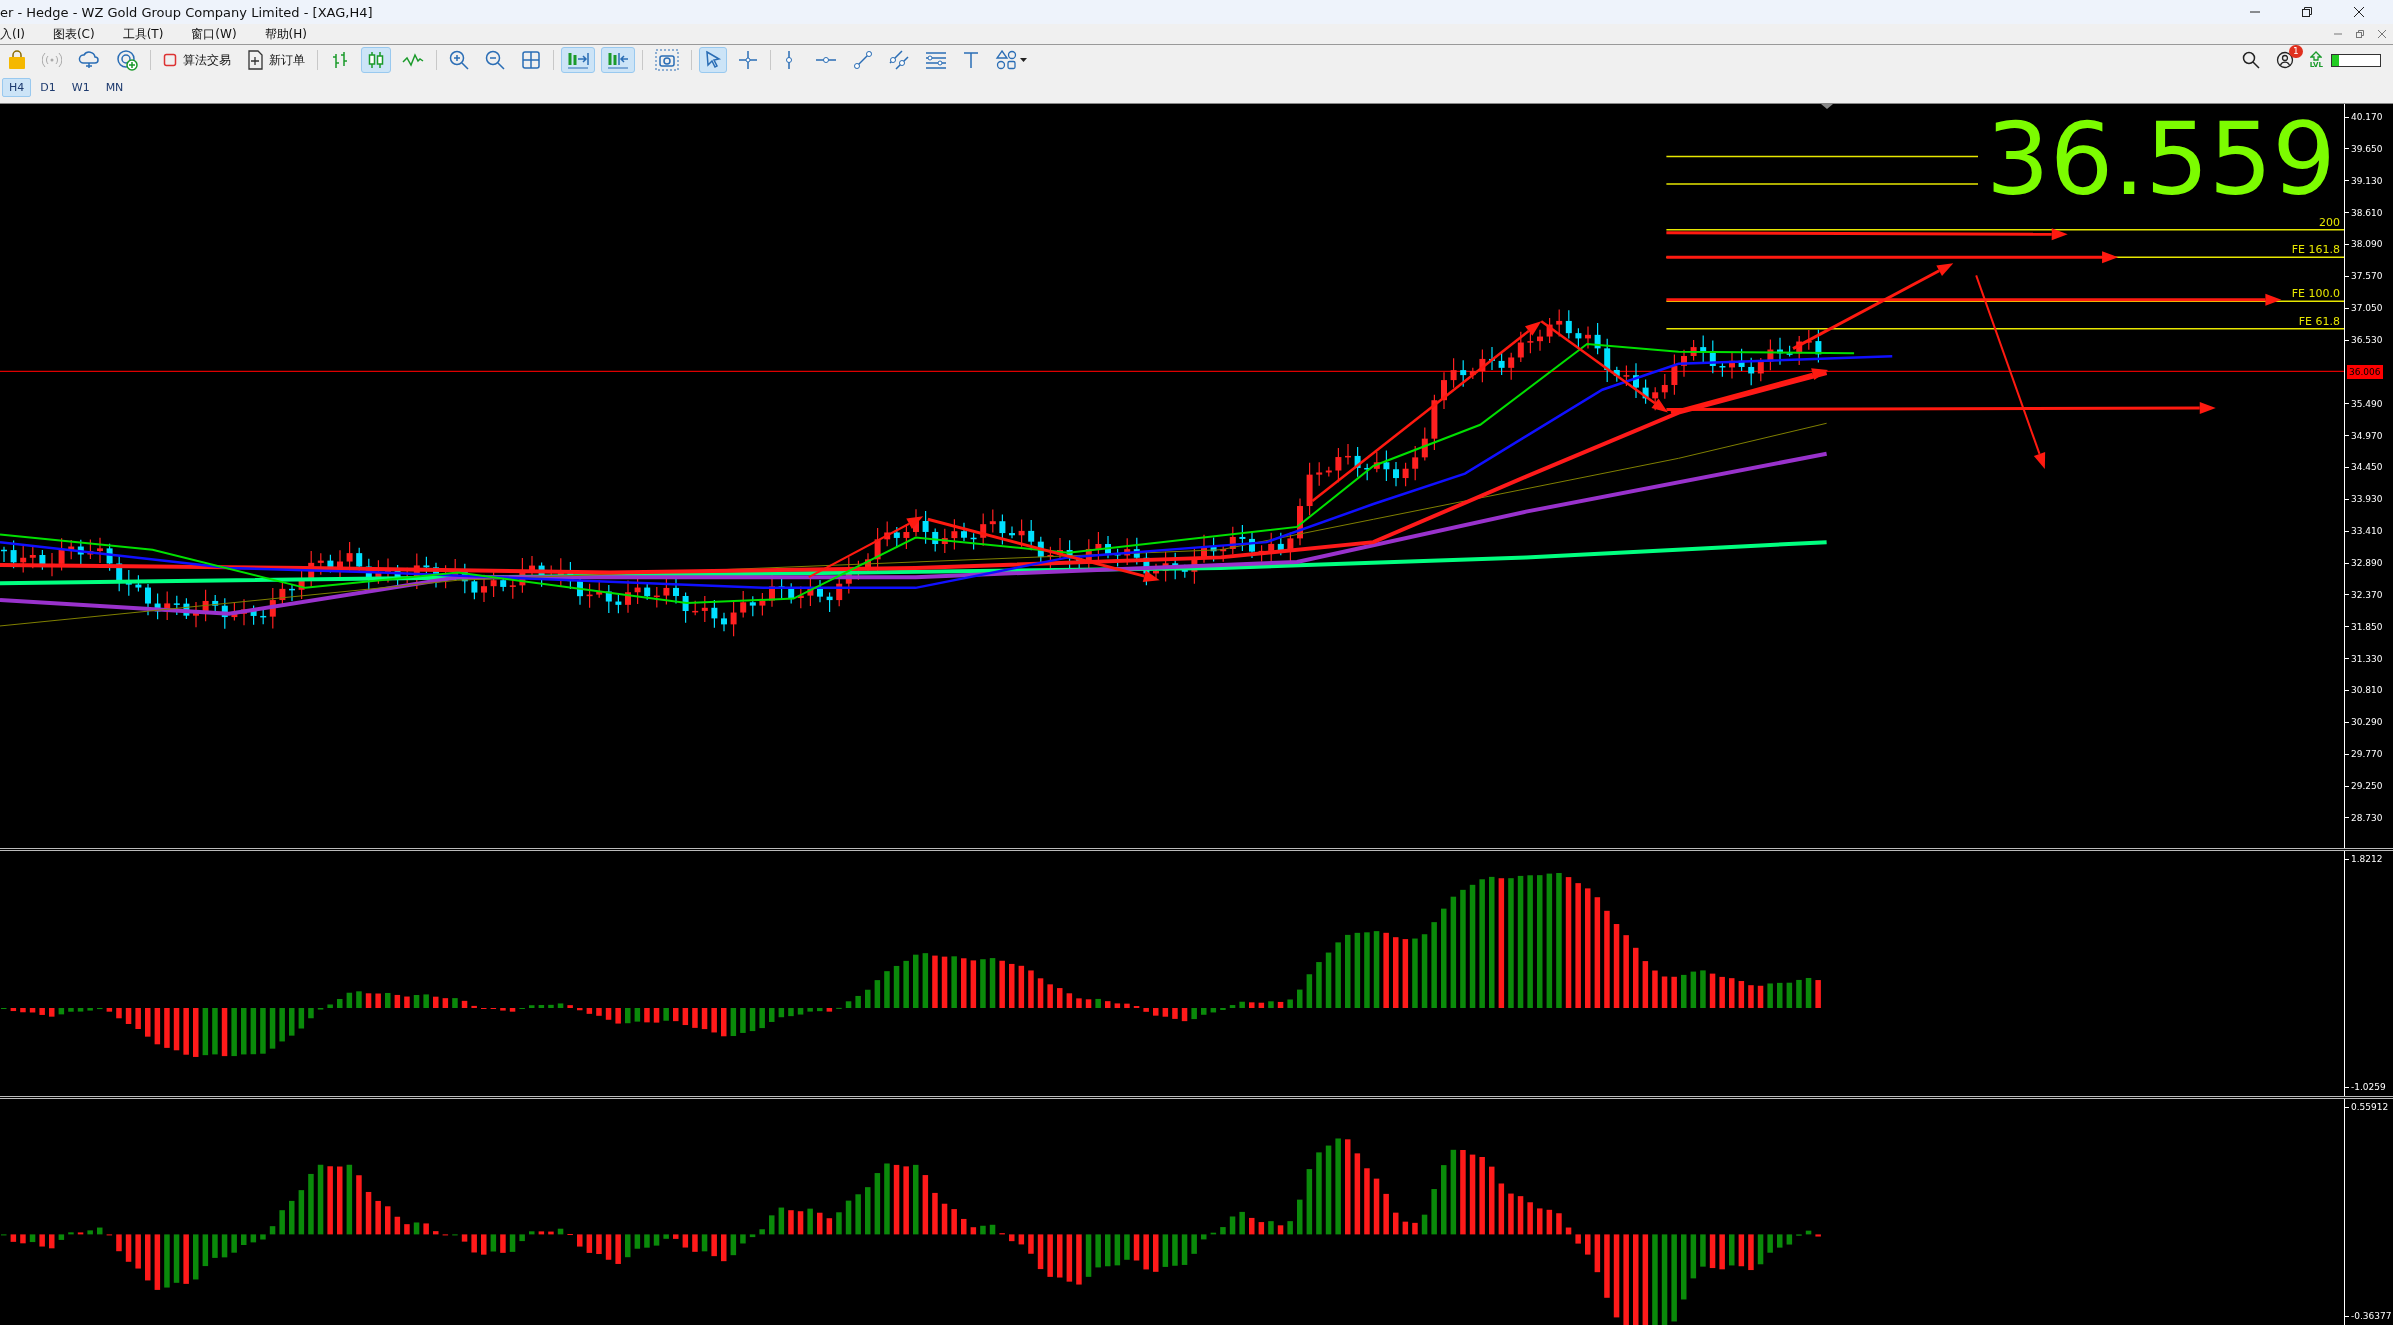  What do you see at coordinates (2369, 403) in the screenshot?
I see `price-axis-label: 35.490` at bounding box center [2369, 403].